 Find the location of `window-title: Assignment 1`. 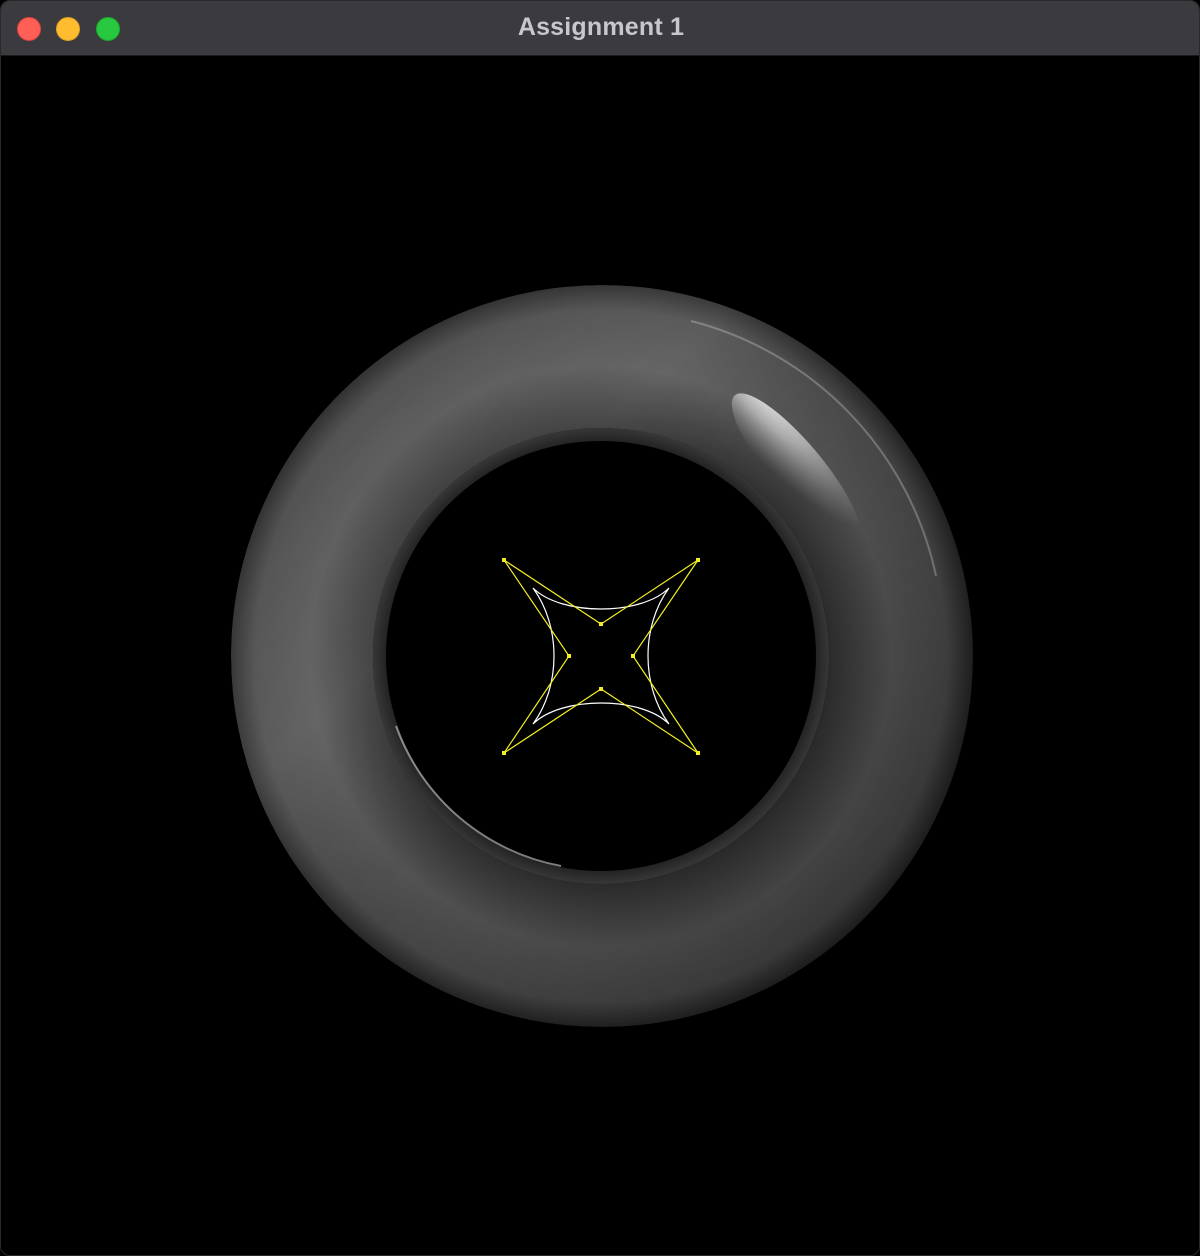

window-title: Assignment 1 is located at coordinates (601, 27).